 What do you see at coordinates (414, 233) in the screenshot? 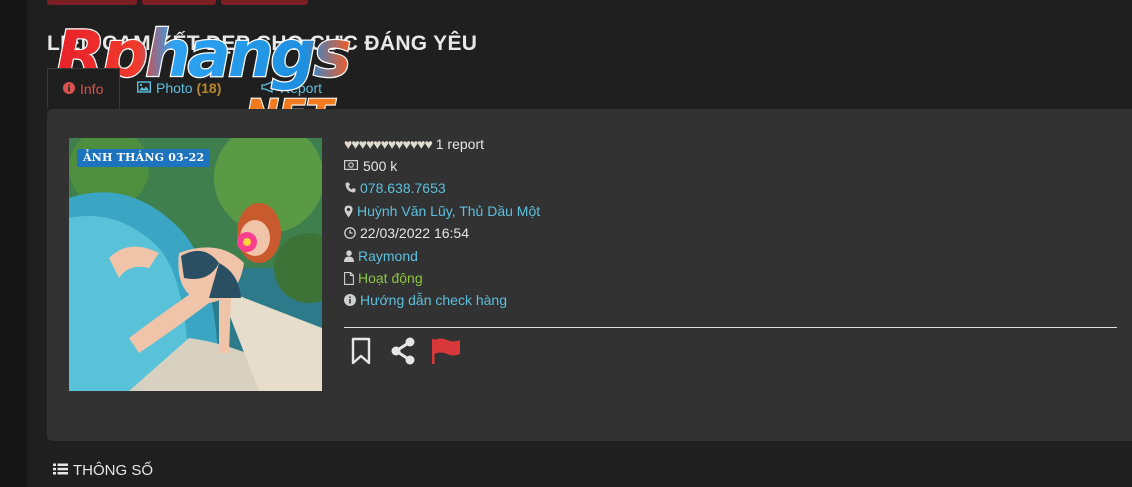
I see `post-datetime: 22/03/2022 16:54` at bounding box center [414, 233].